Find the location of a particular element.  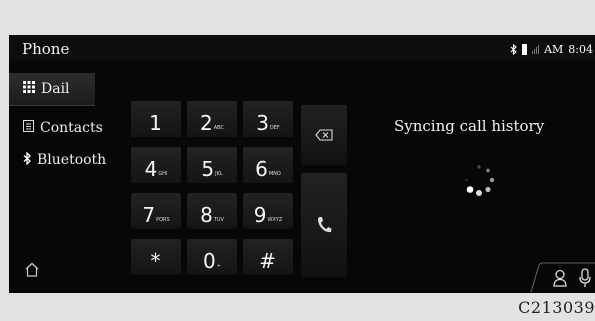

key-4: 4 GHI is located at coordinates (156, 165).